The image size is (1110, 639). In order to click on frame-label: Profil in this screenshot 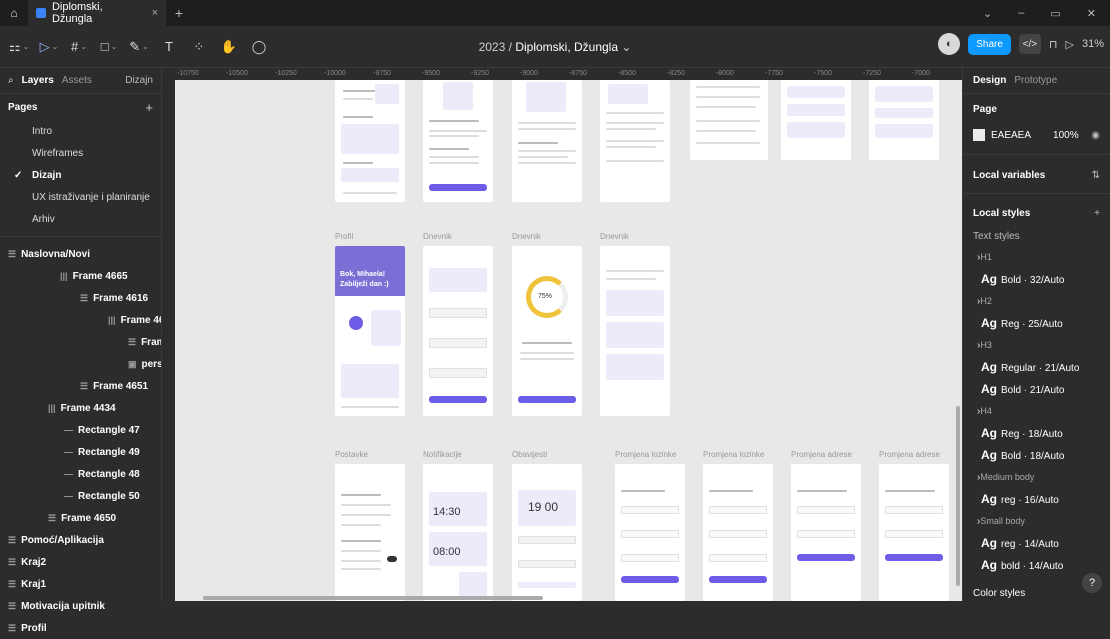, I will do `click(344, 236)`.